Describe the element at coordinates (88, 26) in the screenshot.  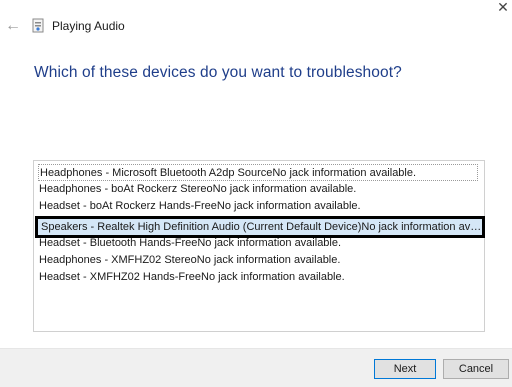
I see `window-title: Playing Audio` at that location.